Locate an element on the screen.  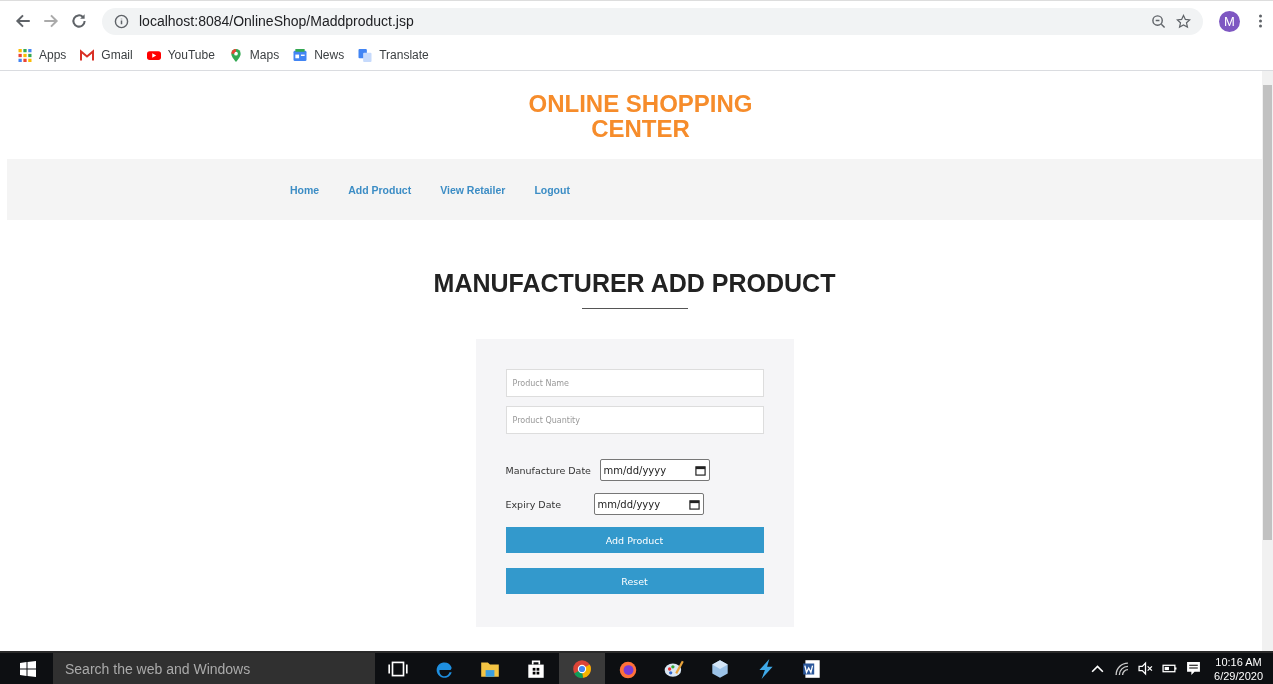
notification-icon is located at coordinates (1194, 668).